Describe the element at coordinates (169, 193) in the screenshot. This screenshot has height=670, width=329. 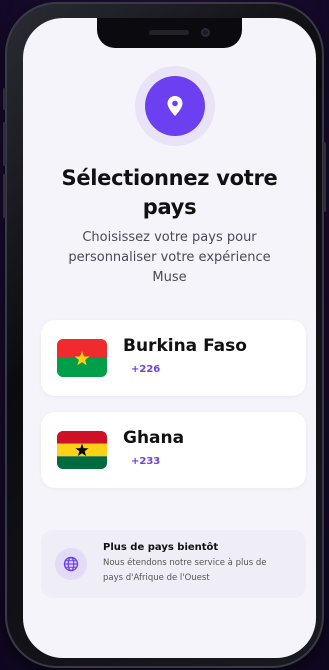
I see `page-title: Sélectionnez votre pays` at that location.